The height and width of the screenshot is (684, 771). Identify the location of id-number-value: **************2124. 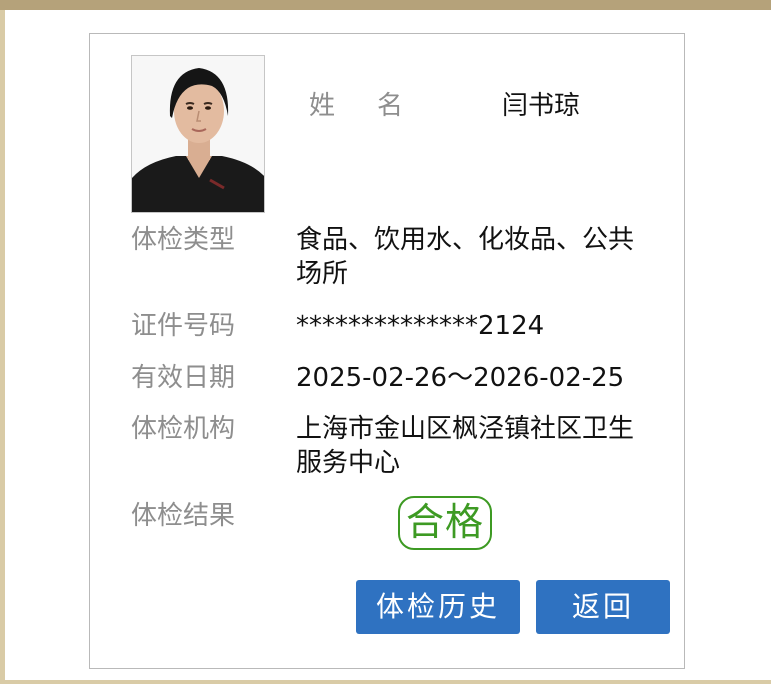
(420, 326).